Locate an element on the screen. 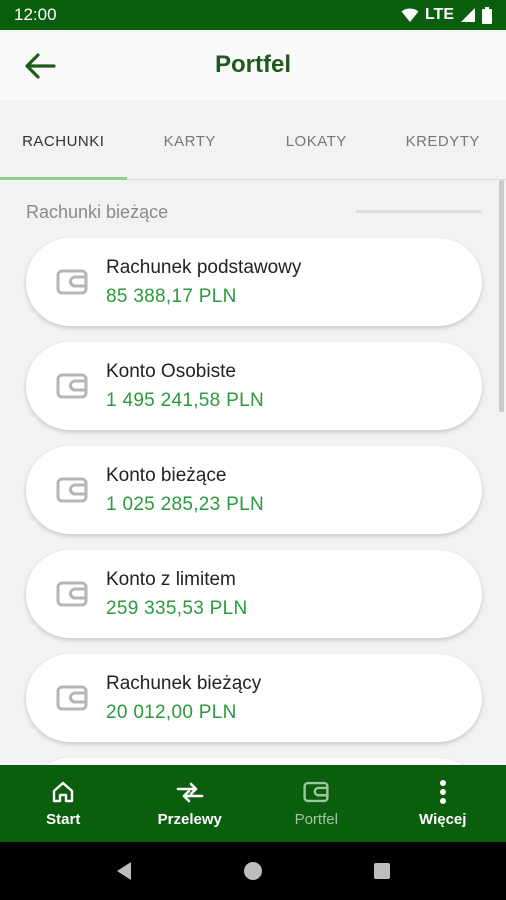 This screenshot has height=900, width=506. account-card: Konto bieżące 1 025 285,23 PLN is located at coordinates (254, 490).